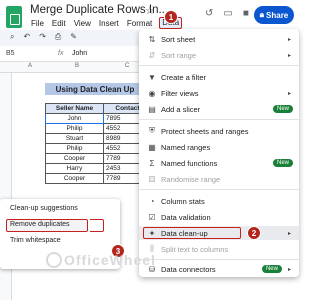 The width and height of the screenshot is (320, 300). Describe the element at coordinates (152, 130) in the screenshot. I see `shield-icon: ⛨` at that location.